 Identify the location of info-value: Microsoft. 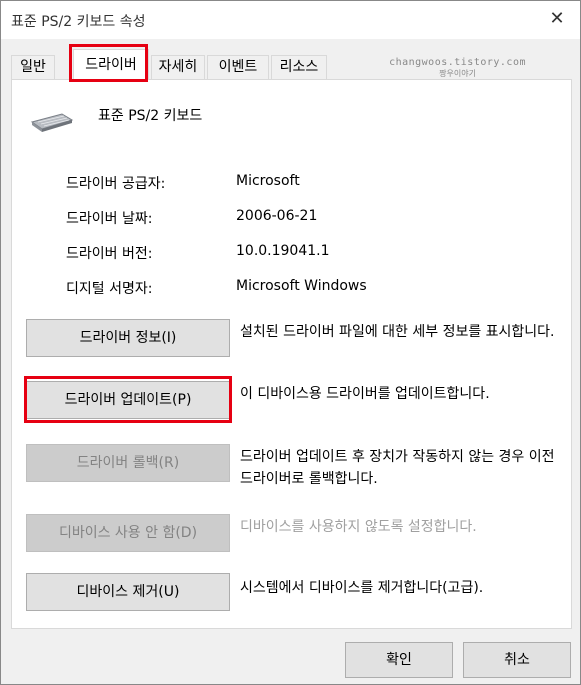
(268, 181).